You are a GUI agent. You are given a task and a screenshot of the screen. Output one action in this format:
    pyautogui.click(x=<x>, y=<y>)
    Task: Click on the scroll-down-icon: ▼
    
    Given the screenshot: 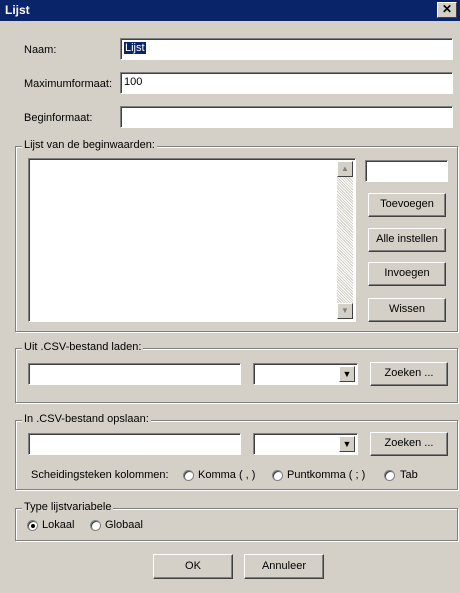 What is the action you would take?
    pyautogui.click(x=345, y=310)
    